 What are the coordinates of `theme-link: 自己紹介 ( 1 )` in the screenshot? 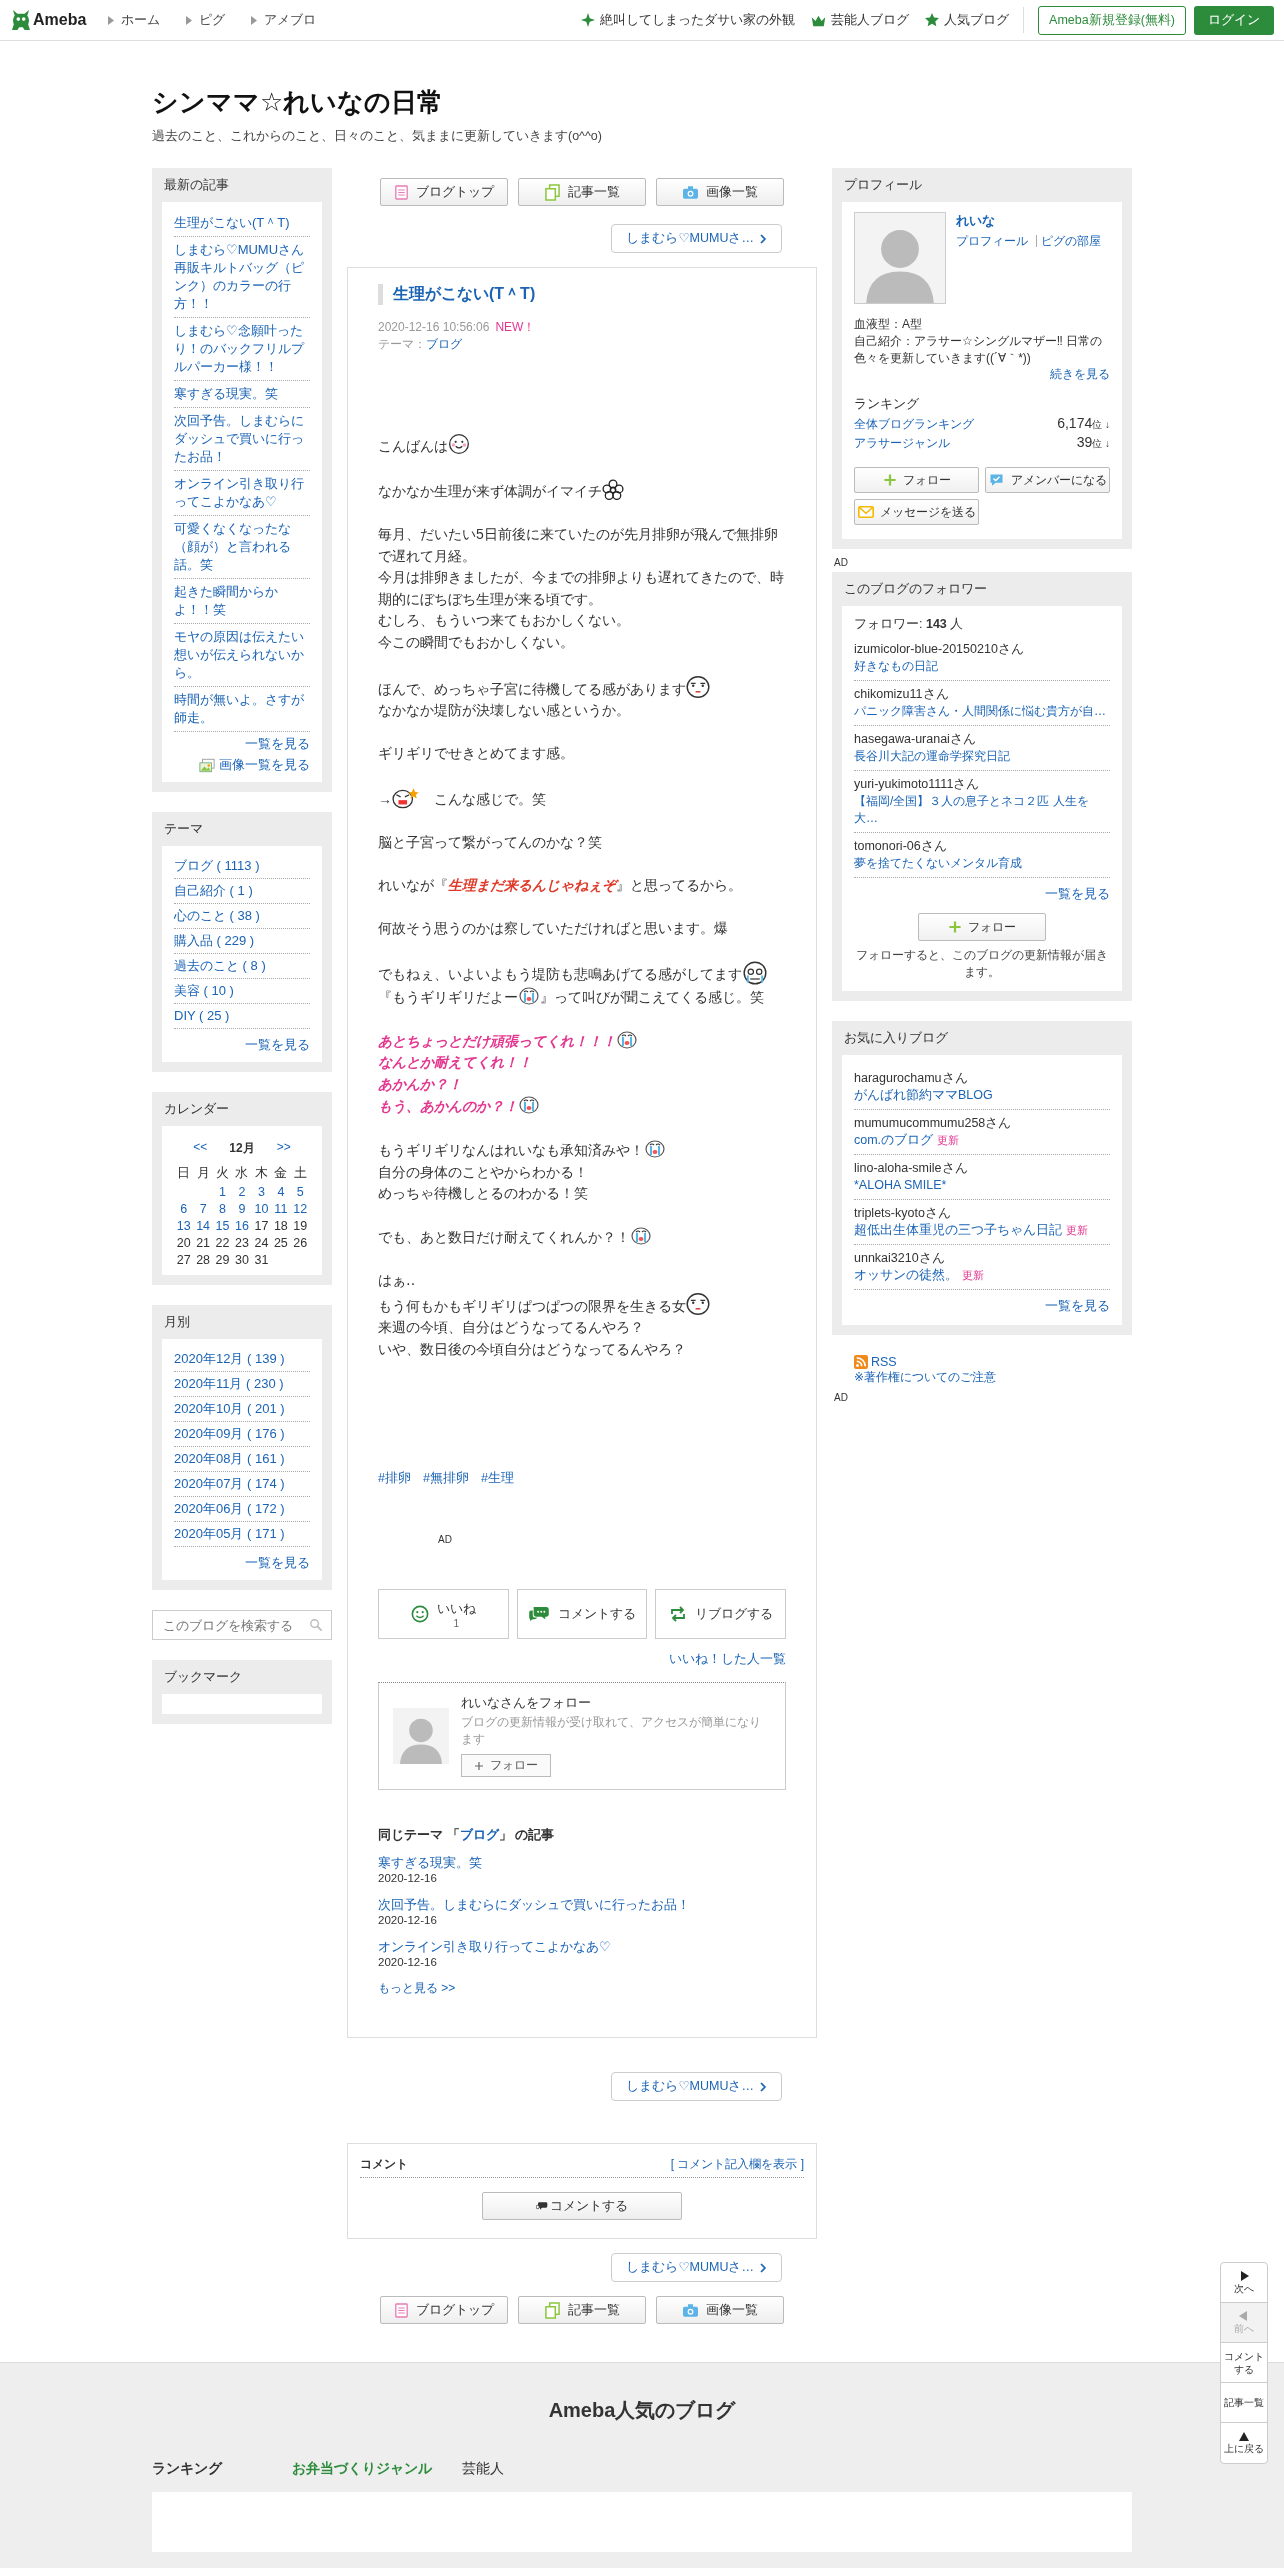 It's located at (242, 891).